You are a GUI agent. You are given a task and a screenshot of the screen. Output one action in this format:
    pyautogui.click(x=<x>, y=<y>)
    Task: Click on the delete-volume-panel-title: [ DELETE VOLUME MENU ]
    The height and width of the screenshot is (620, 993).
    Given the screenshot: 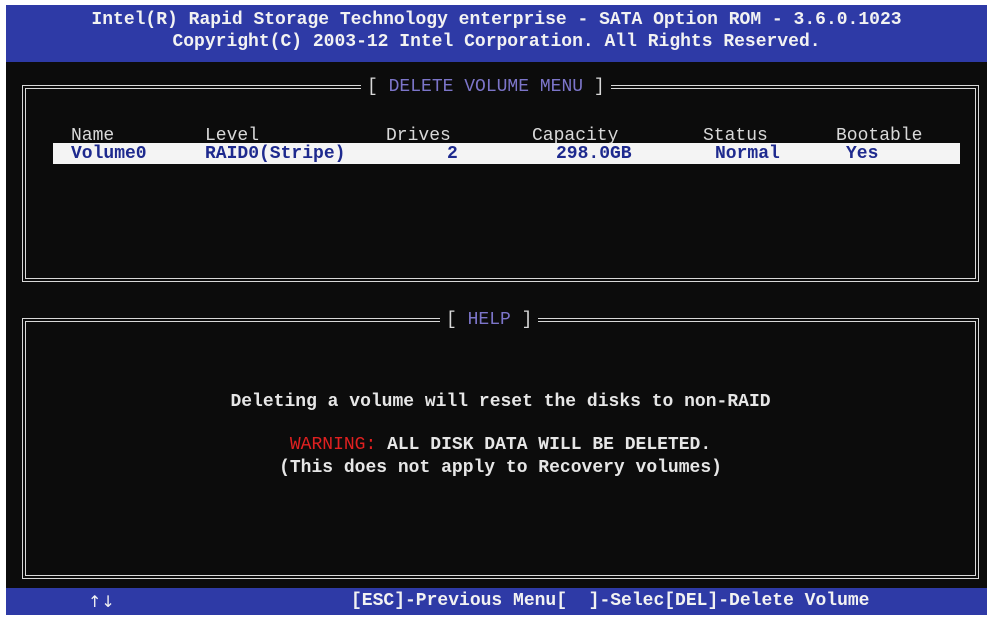 What is the action you would take?
    pyautogui.click(x=486, y=87)
    